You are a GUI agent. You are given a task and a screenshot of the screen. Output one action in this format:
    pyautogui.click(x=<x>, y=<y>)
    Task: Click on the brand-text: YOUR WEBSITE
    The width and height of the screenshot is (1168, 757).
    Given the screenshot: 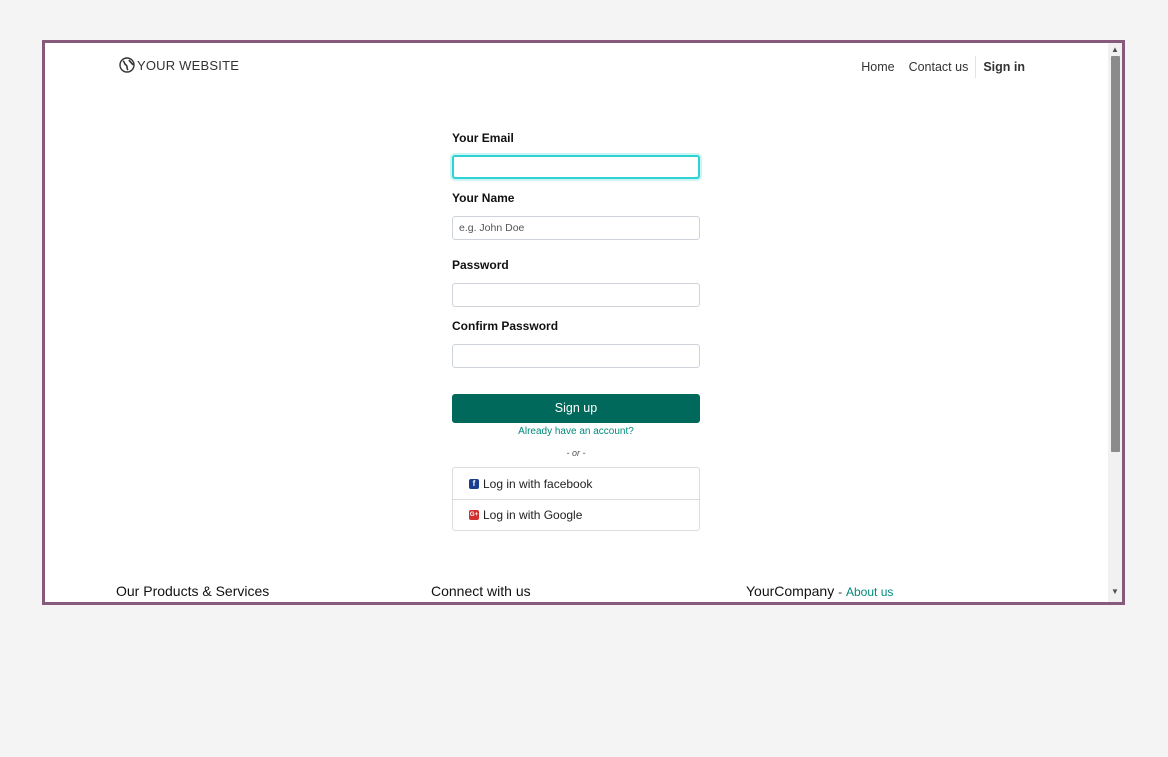 What is the action you would take?
    pyautogui.click(x=188, y=65)
    